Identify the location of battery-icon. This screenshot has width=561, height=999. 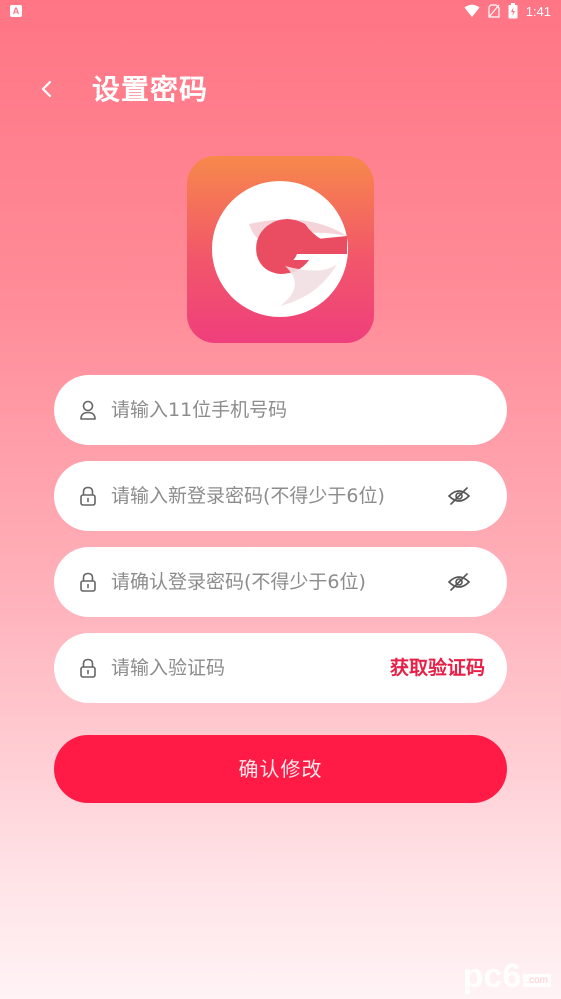
(513, 11).